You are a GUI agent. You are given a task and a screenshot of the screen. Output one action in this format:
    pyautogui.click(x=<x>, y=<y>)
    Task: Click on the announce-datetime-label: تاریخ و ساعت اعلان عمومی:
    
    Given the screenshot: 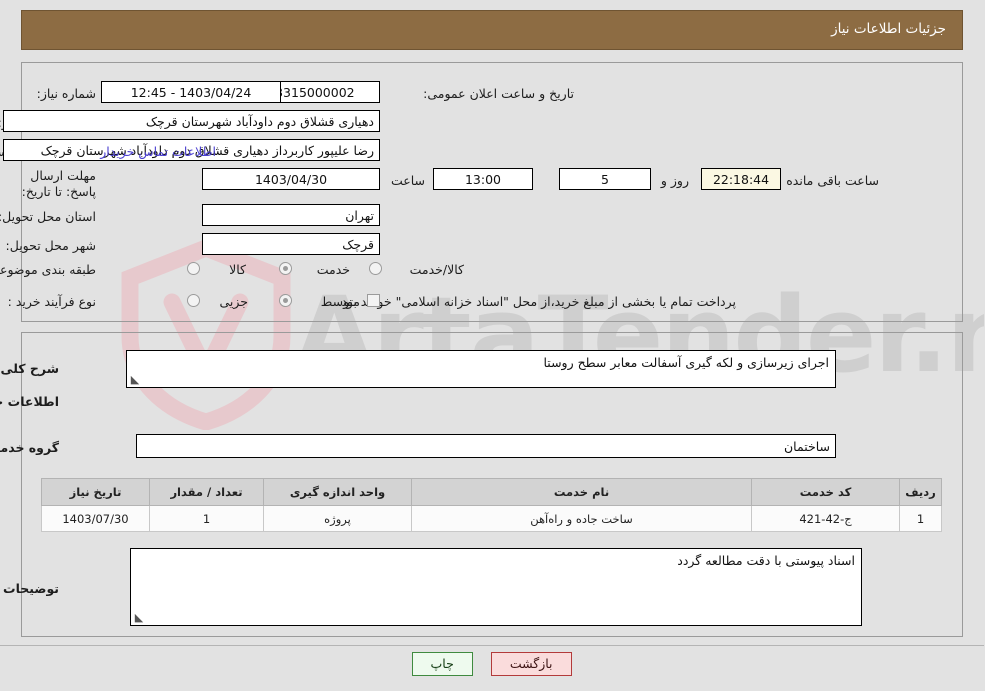 What is the action you would take?
    pyautogui.click(x=499, y=93)
    